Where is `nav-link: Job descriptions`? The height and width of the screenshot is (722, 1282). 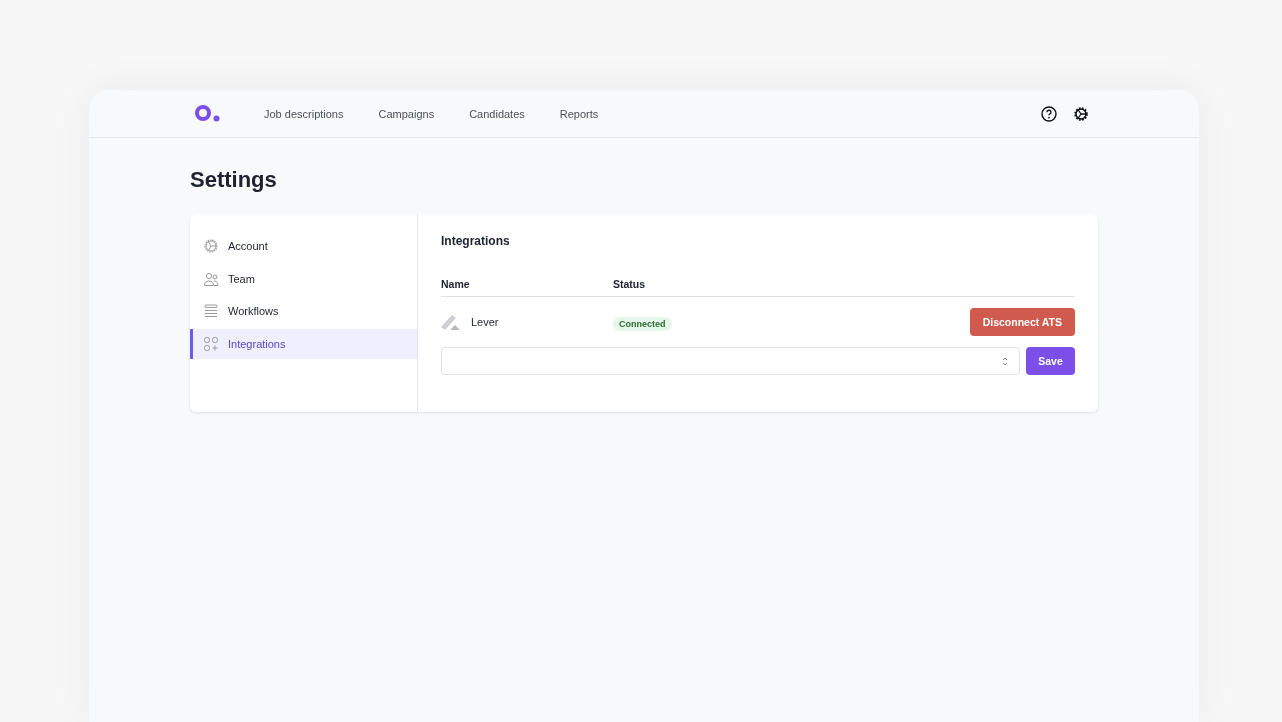 nav-link: Job descriptions is located at coordinates (304, 113).